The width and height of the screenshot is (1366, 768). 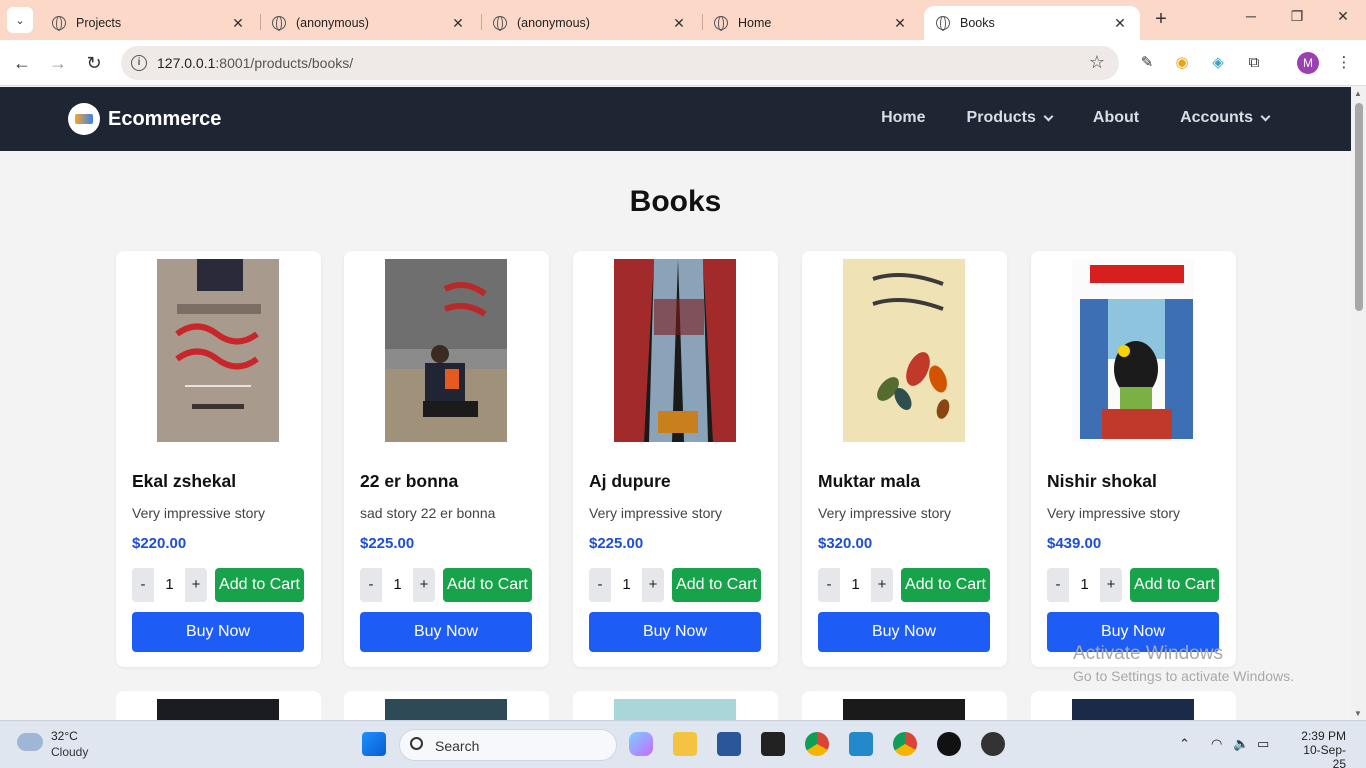 What do you see at coordinates (30, 742) in the screenshot?
I see `cloud-icon` at bounding box center [30, 742].